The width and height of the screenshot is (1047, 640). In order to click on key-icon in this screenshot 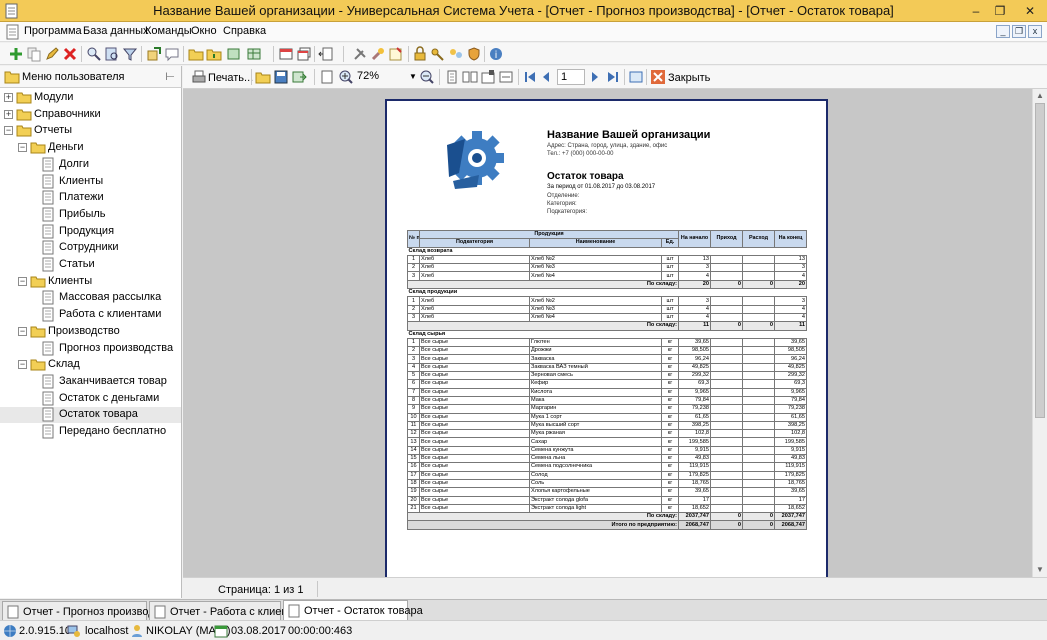, I will do `click(438, 54)`.